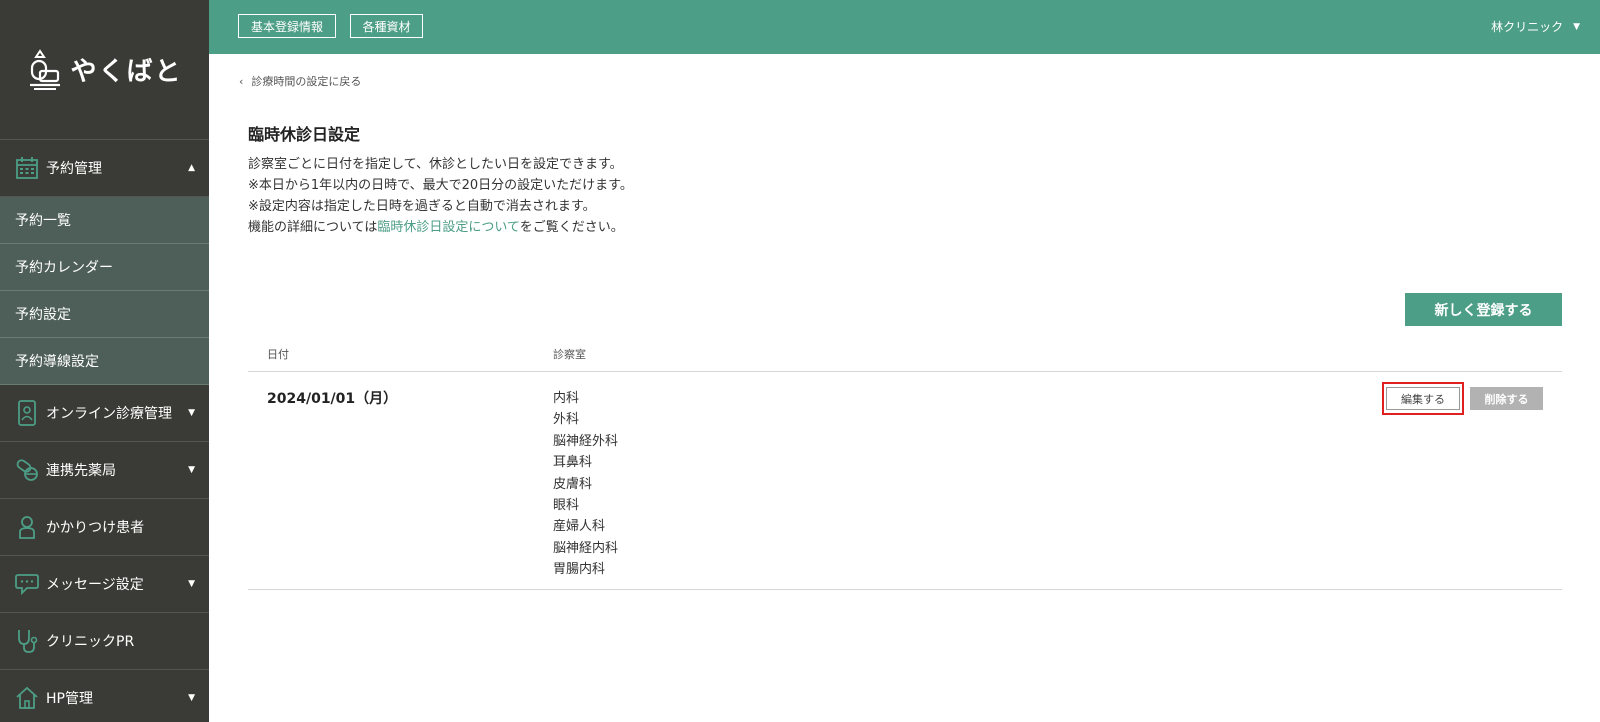  Describe the element at coordinates (440, 185) in the screenshot. I see `description-line: ※本日から1年以内の日時で、最大で20日分の設定いただけます。` at that location.